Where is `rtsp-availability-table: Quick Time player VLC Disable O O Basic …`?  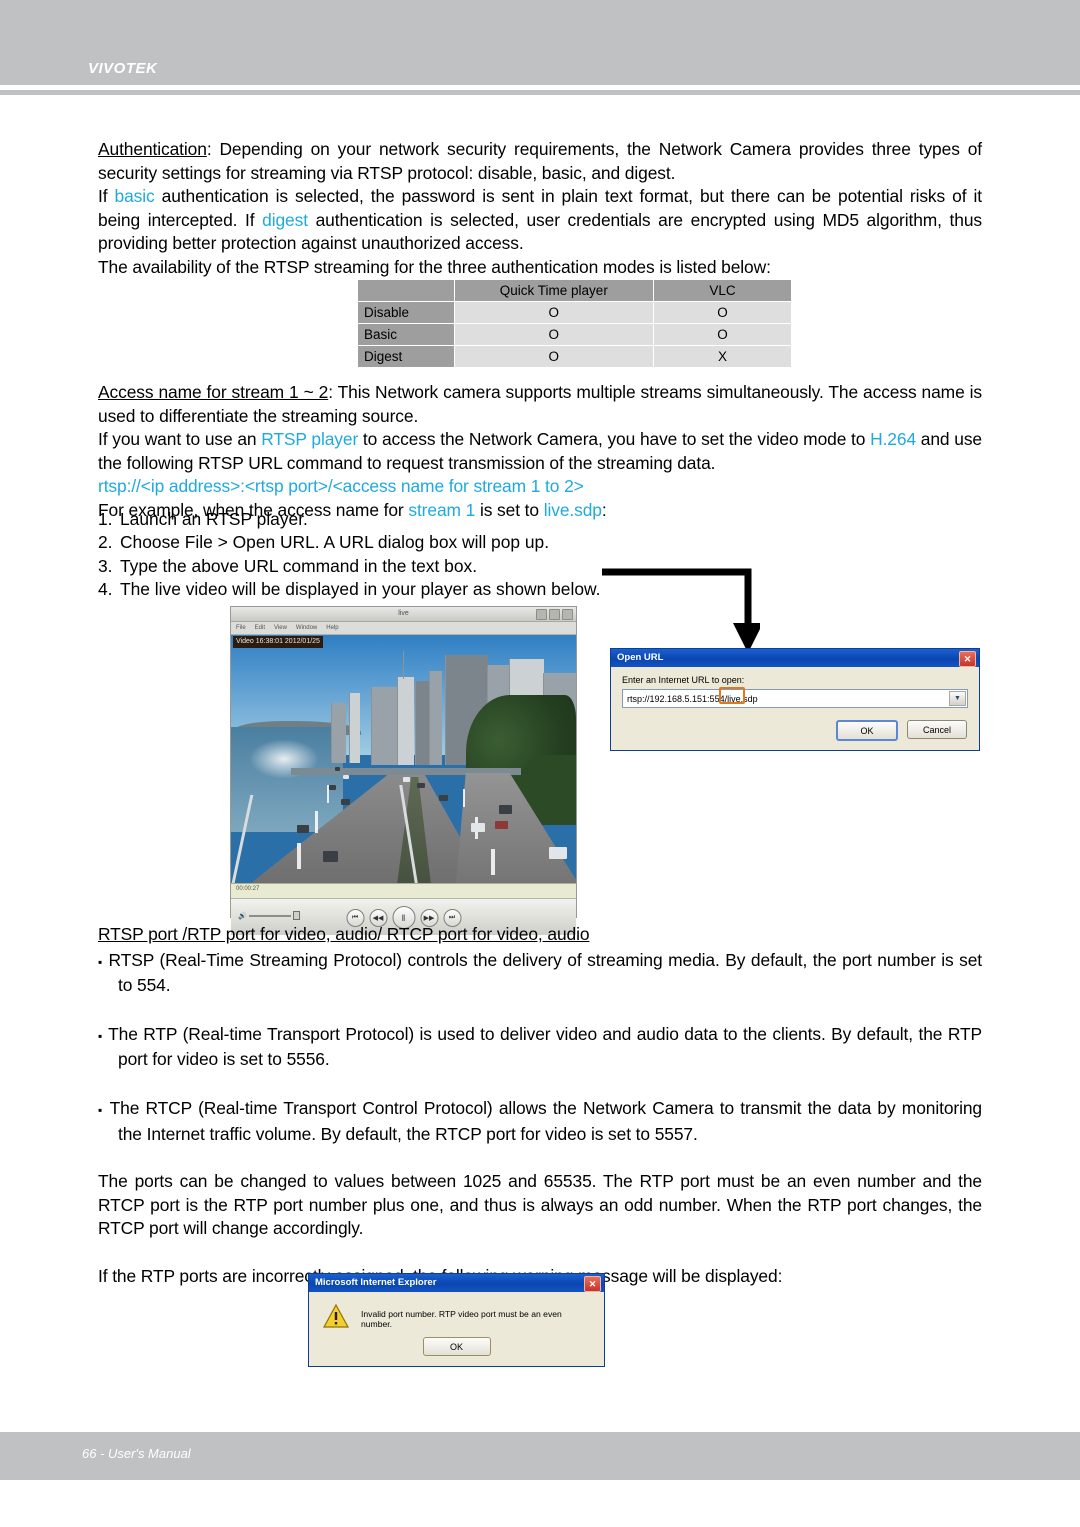 rtsp-availability-table: Quick Time player VLC Disable O O Basic … is located at coordinates (574, 323).